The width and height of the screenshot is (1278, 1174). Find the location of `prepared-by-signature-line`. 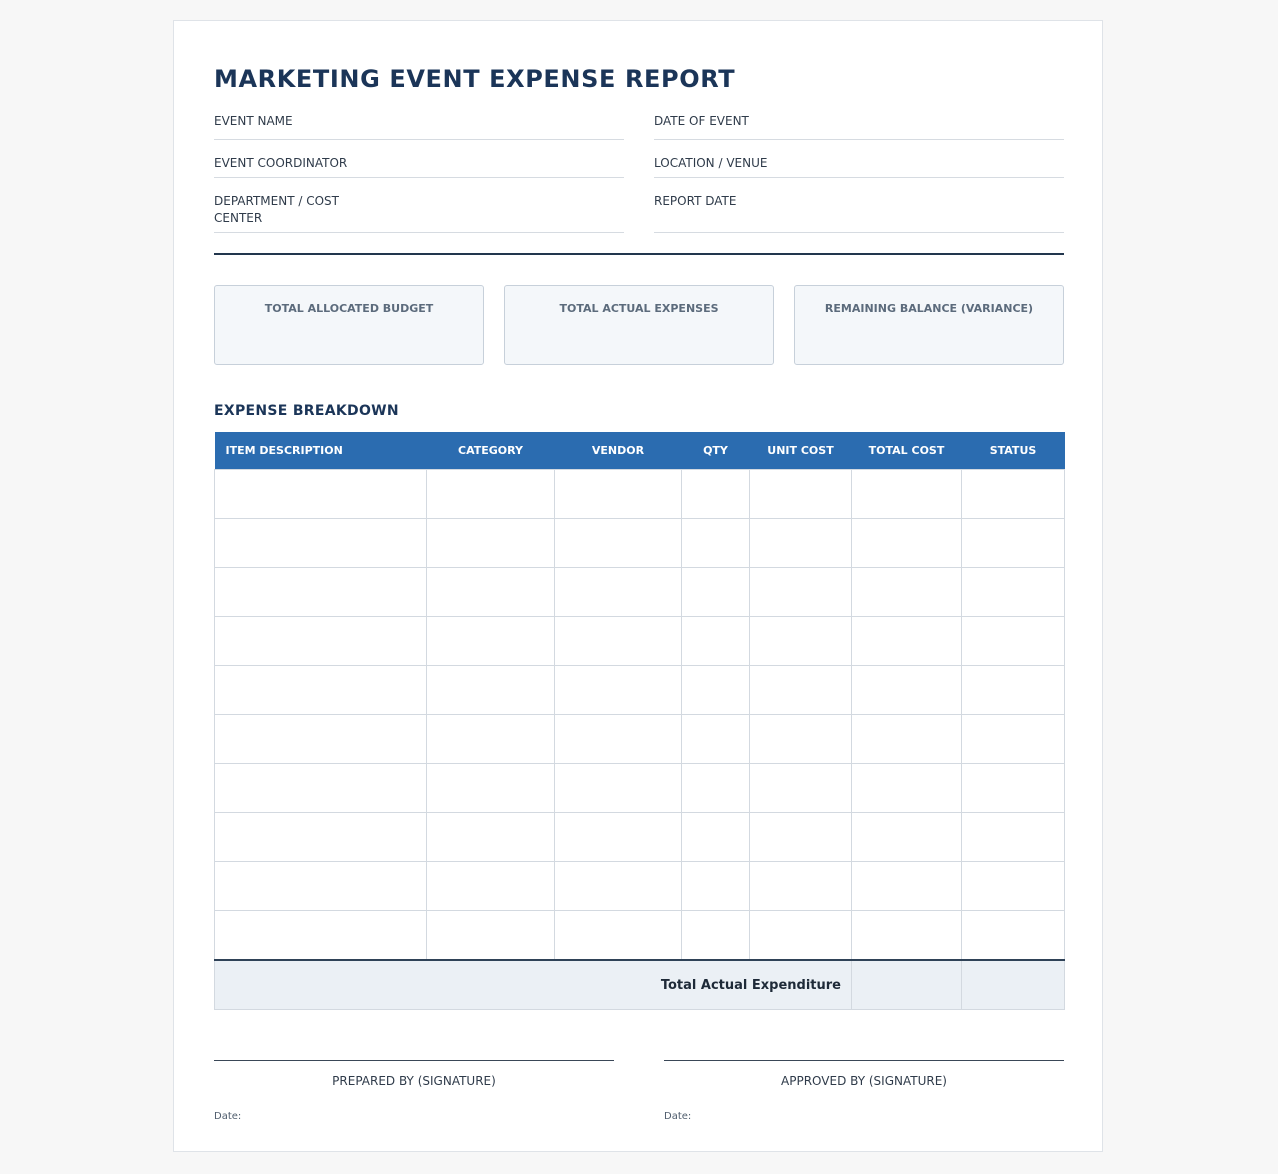

prepared-by-signature-line is located at coordinates (414, 1060).